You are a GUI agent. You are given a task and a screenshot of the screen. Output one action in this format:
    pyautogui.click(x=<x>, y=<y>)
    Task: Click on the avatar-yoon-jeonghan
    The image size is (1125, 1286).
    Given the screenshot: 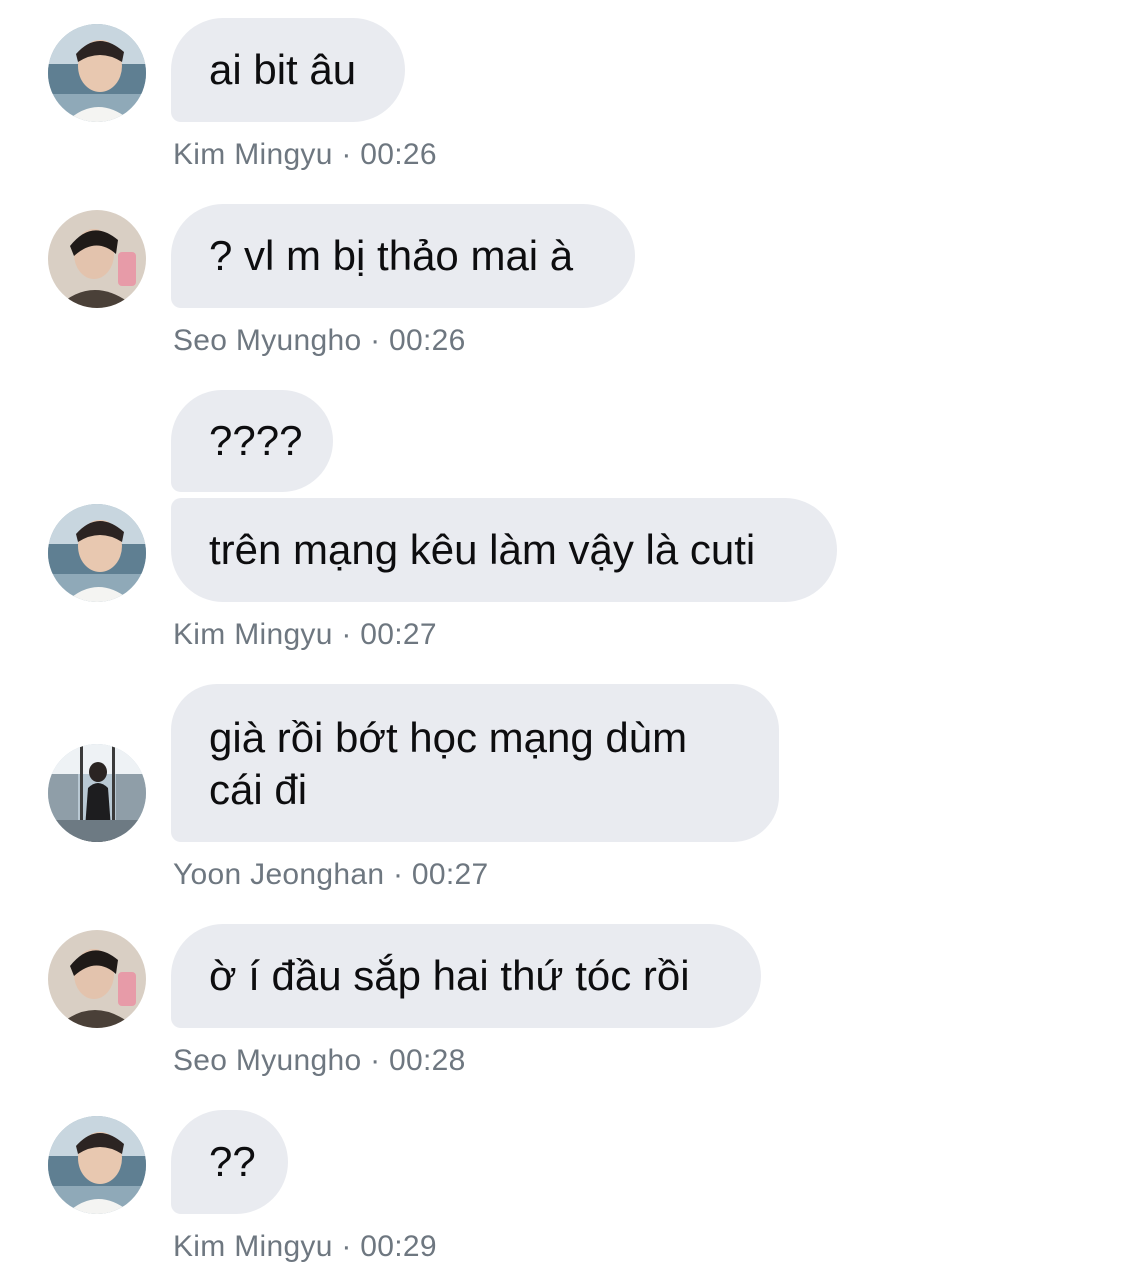 What is the action you would take?
    pyautogui.click(x=97, y=793)
    